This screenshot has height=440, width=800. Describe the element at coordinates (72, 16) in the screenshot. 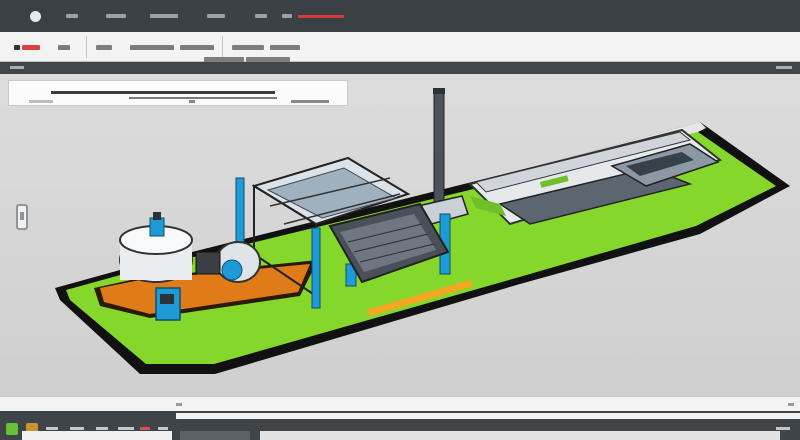

I see `menu-icon` at that location.